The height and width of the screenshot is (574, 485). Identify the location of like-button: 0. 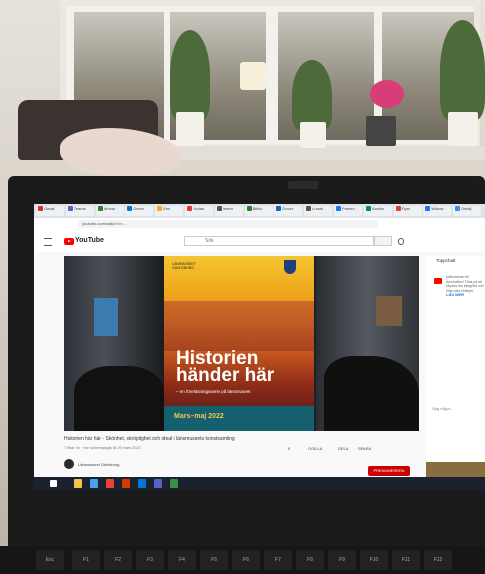
(289, 448).